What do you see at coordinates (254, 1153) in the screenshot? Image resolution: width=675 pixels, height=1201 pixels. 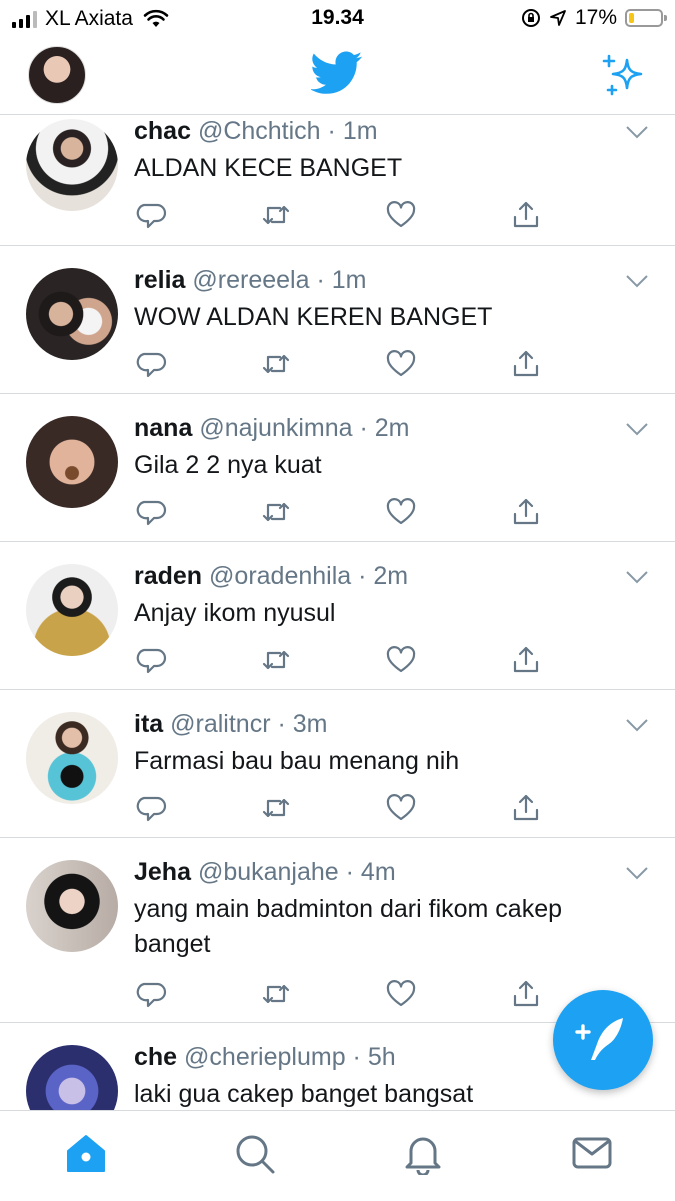 I see `search-icon` at bounding box center [254, 1153].